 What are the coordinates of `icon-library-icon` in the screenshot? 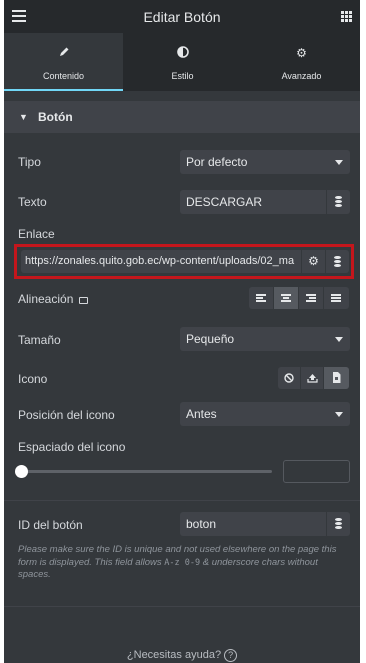 It's located at (336, 378).